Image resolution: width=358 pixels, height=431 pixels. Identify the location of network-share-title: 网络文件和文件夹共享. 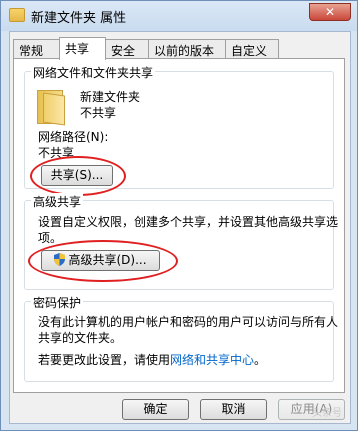
(93, 72).